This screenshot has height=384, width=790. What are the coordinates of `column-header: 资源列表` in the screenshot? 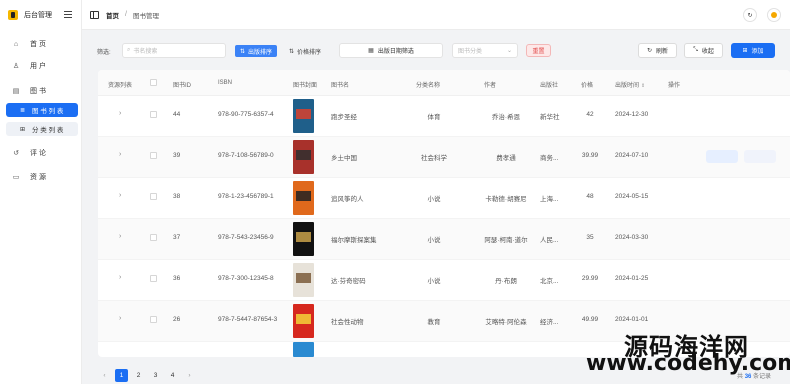 It's located at (120, 86).